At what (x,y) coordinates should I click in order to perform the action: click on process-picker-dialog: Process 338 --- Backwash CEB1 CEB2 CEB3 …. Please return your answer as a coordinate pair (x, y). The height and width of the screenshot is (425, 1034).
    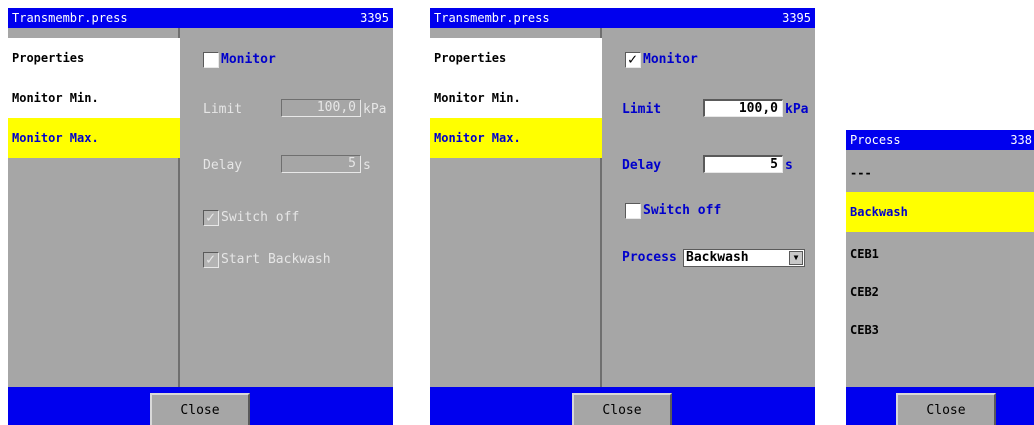
    Looking at the image, I should click on (940, 277).